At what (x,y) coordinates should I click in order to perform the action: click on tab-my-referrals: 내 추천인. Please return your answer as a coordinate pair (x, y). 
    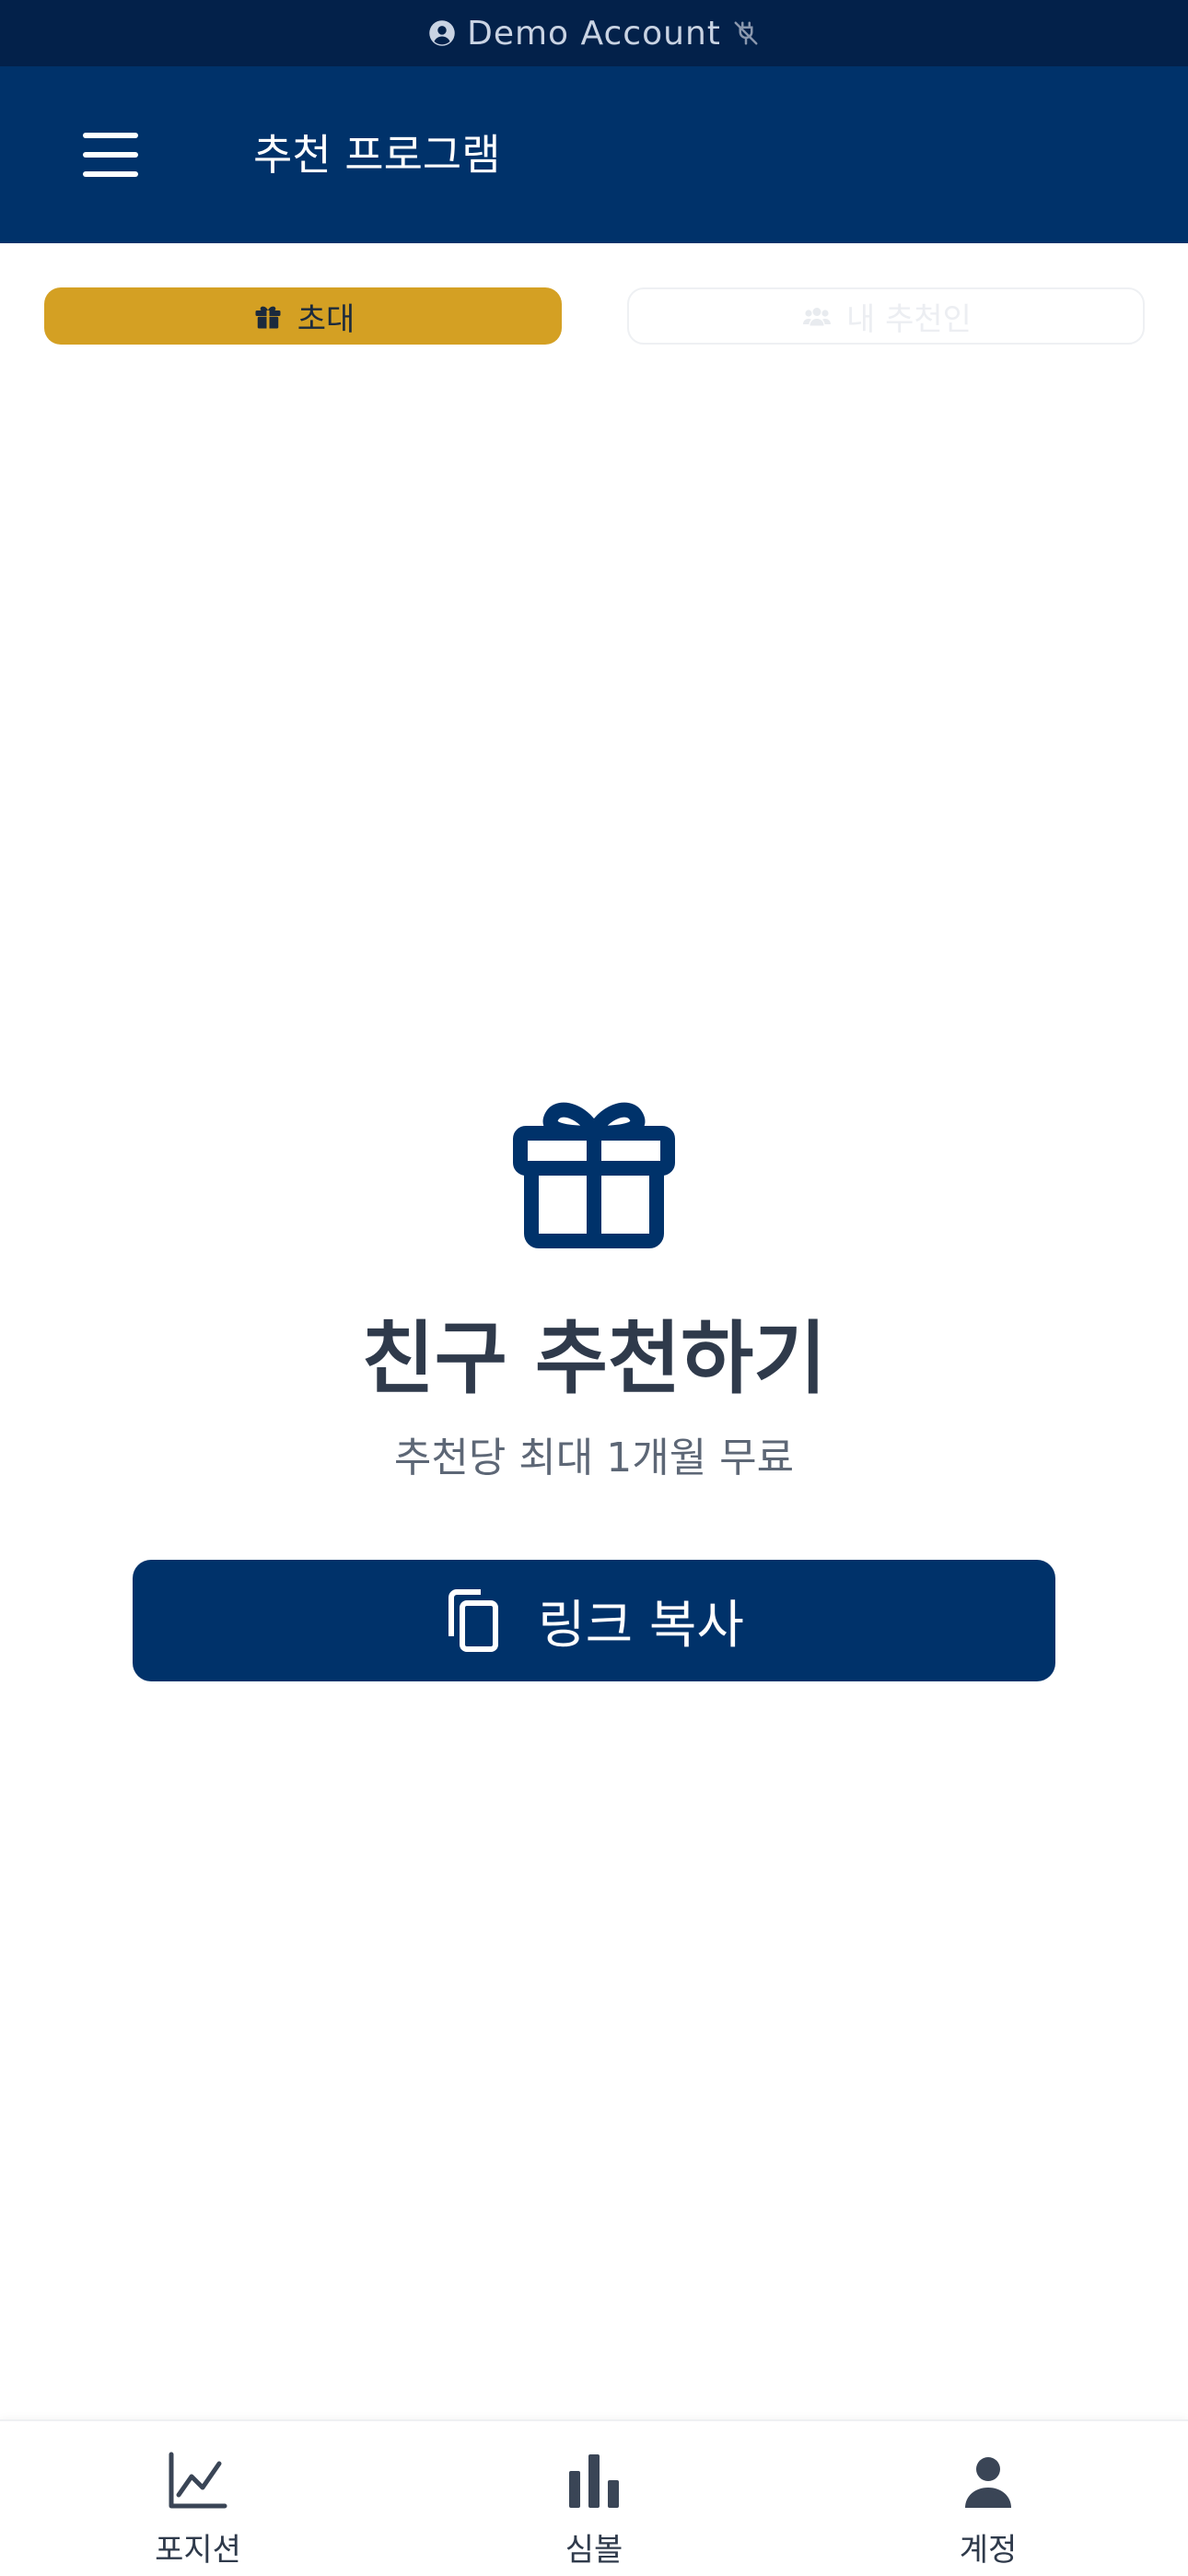
    Looking at the image, I should click on (886, 316).